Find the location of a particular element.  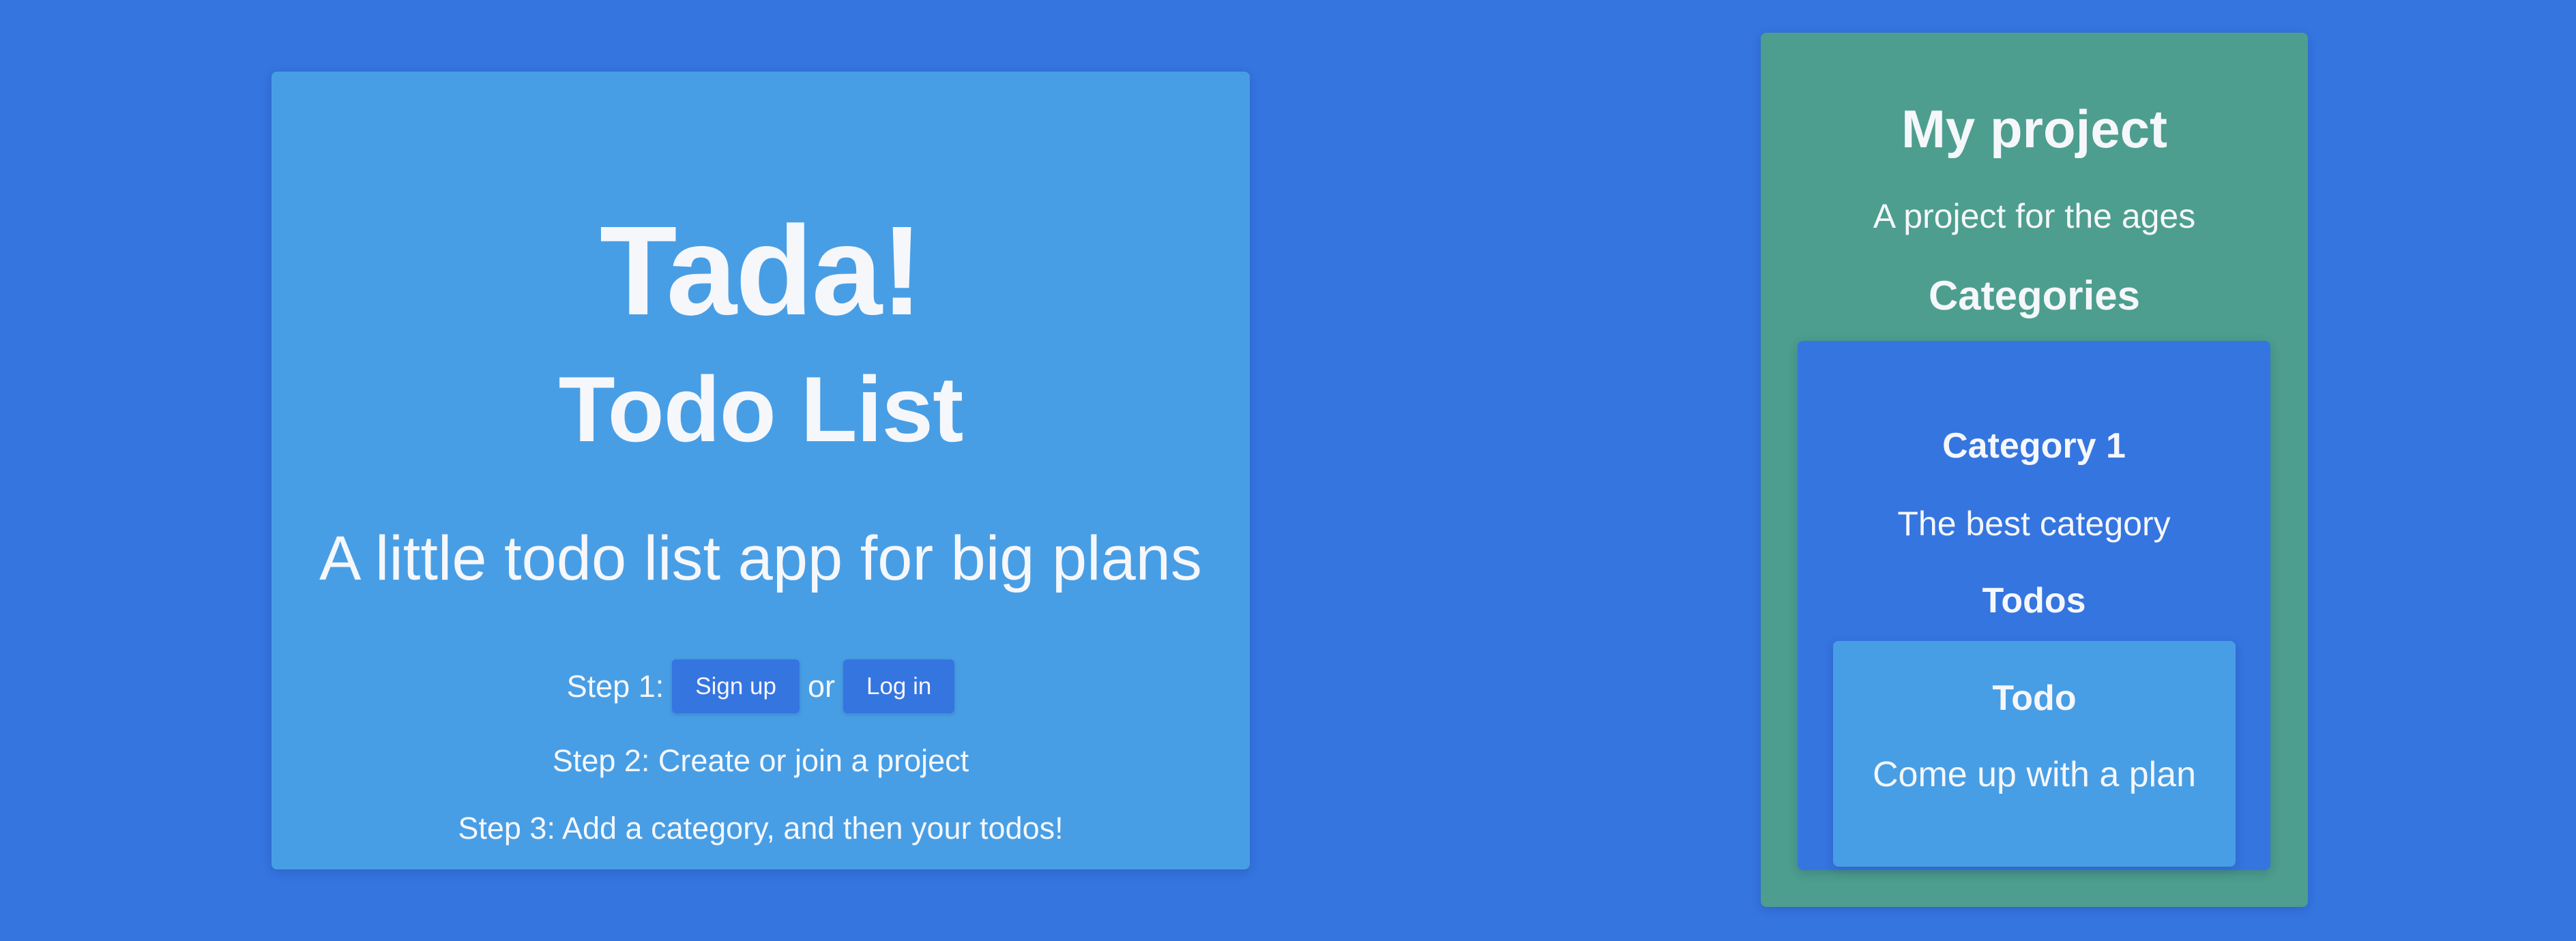

or-text: or is located at coordinates (821, 686).